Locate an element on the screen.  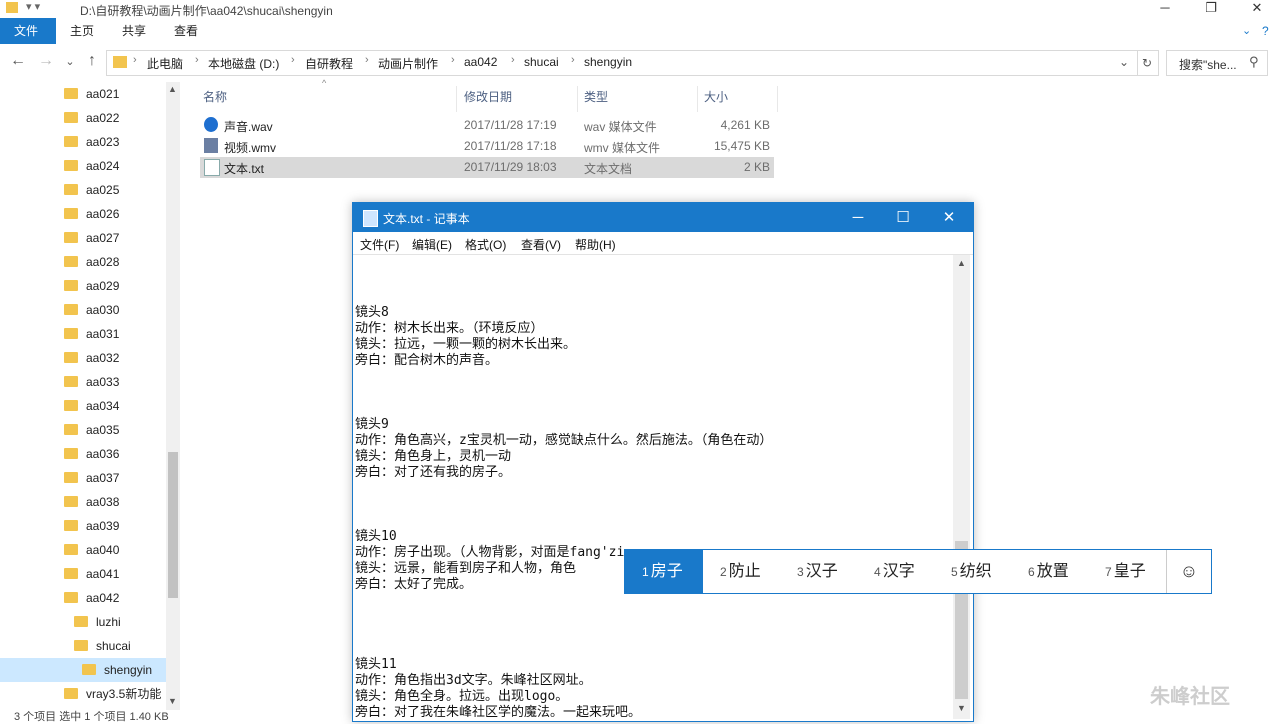
sidebar-item-aa029: aa029 is located at coordinates (83, 286).